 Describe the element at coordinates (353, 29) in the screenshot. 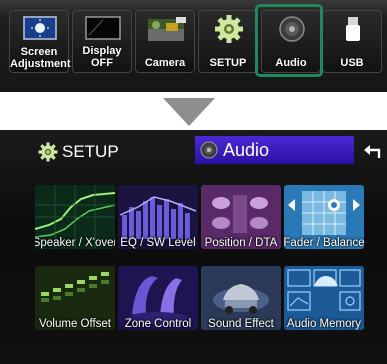

I see `usb-icon` at that location.